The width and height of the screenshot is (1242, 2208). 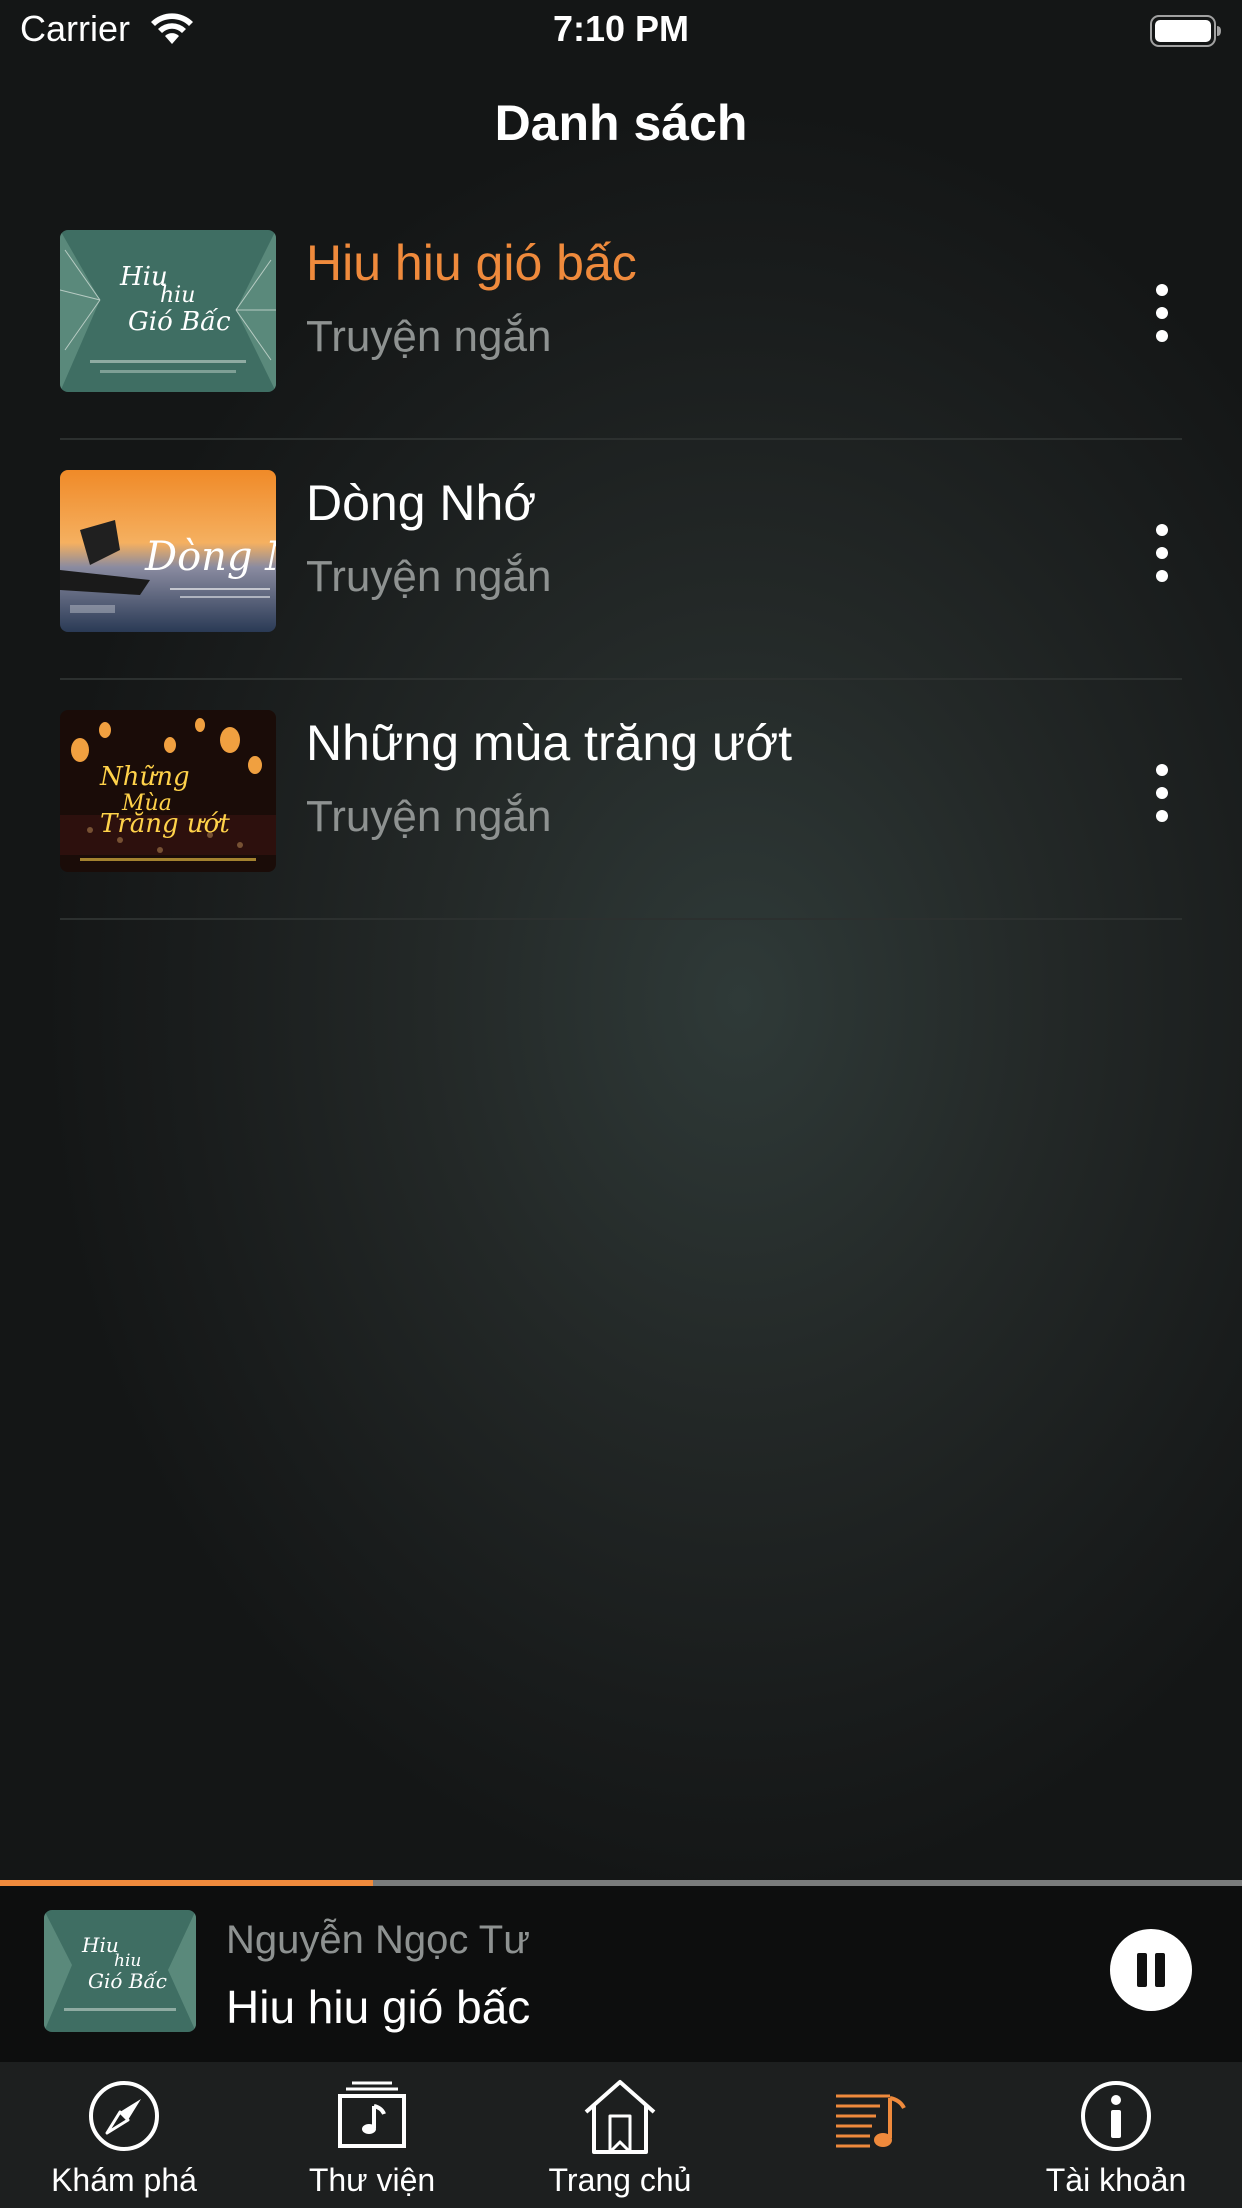 What do you see at coordinates (549, 743) in the screenshot?
I see `item-title: Những mùa trăng ướt` at bounding box center [549, 743].